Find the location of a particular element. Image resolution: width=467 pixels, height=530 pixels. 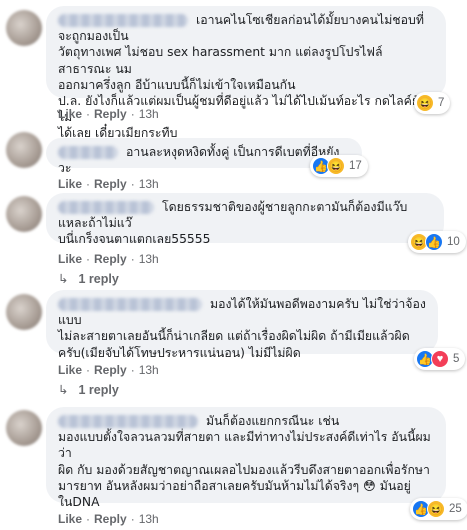

reaction-summary: 😆 👍 10 is located at coordinates (437, 242).